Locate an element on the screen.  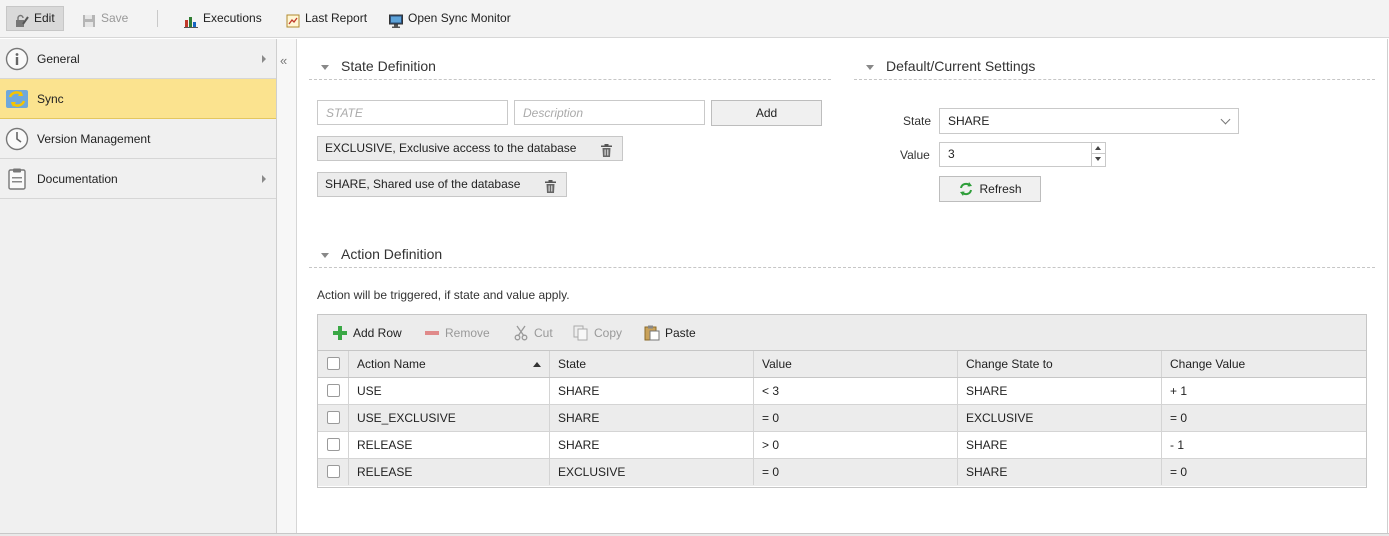
table-row: RELEASE EXCLUSIVE = 0 SHARE = 0 is located at coordinates (842, 472).